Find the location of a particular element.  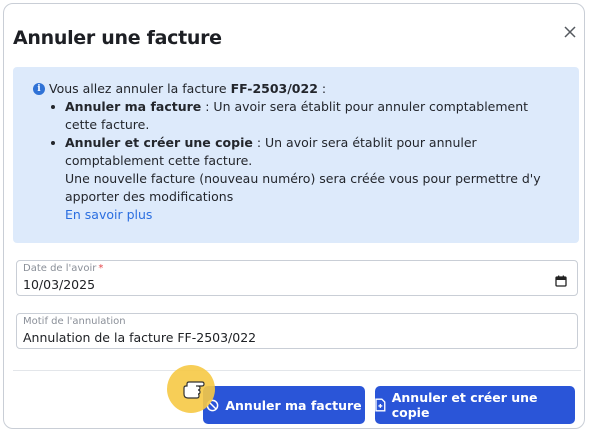

option-cancel-title: Annuler ma facture is located at coordinates (133, 106).